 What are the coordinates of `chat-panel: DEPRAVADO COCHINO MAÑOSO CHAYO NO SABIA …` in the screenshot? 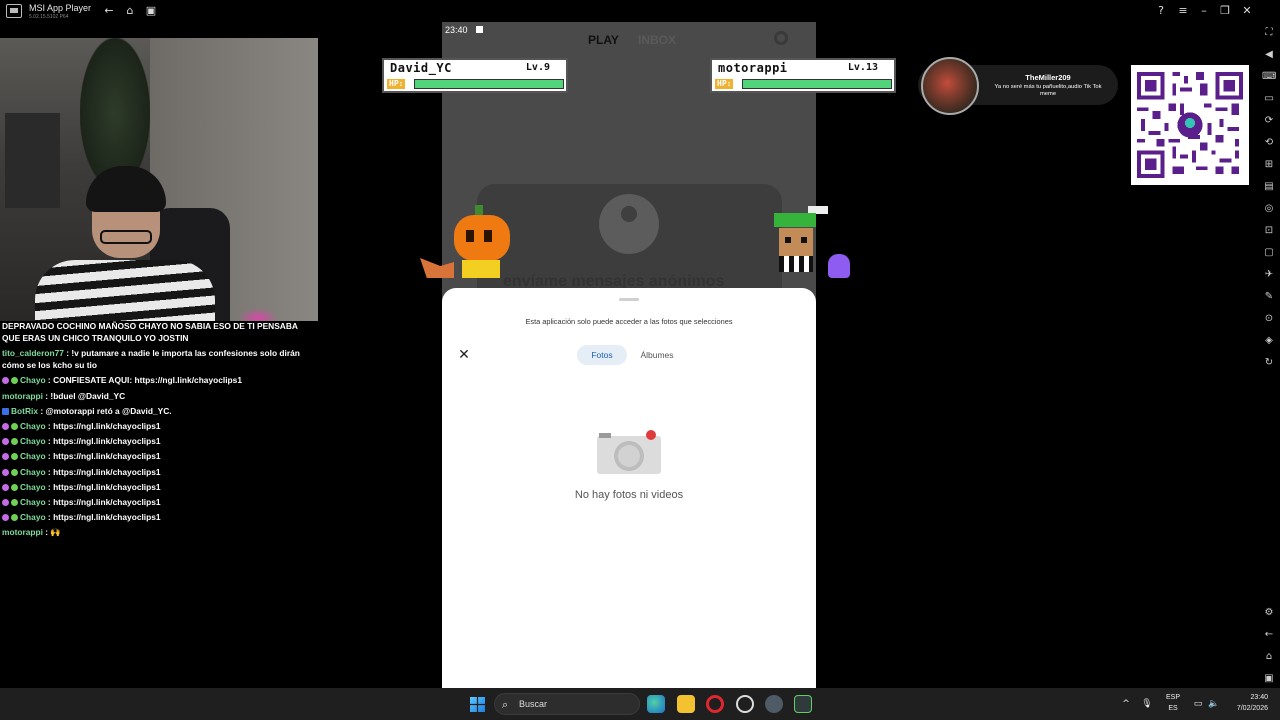 It's located at (159, 430).